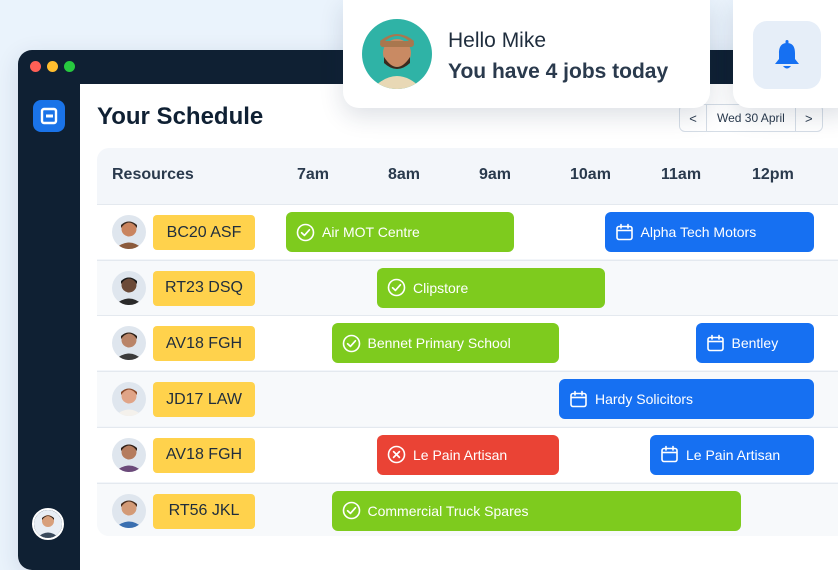  I want to click on bell-icon, so click(787, 55).